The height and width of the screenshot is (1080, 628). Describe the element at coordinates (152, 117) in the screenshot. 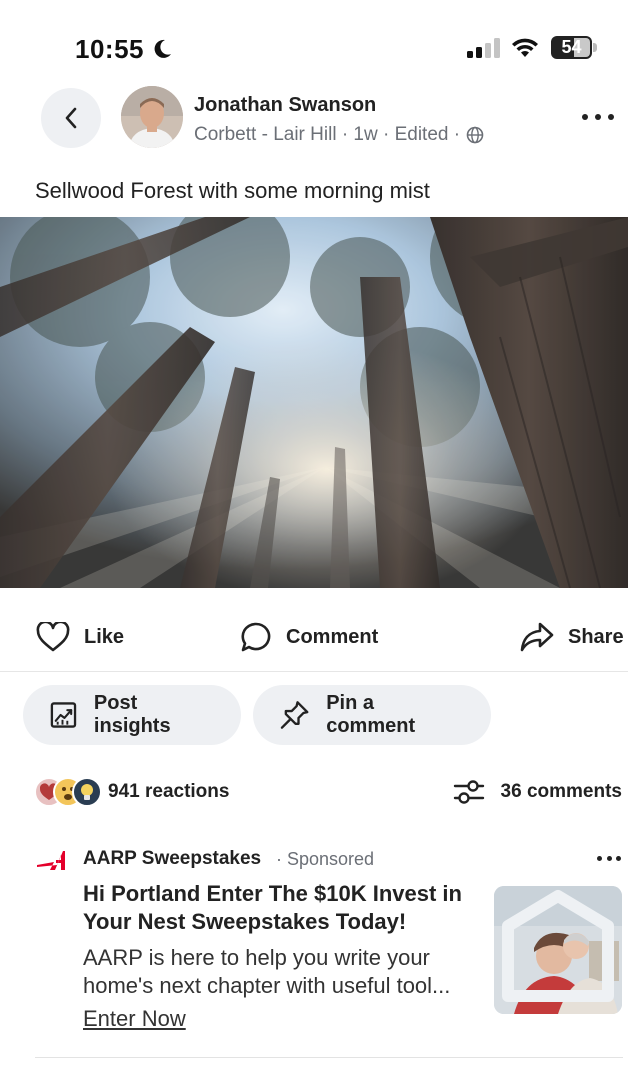

I see `author-avatar` at that location.